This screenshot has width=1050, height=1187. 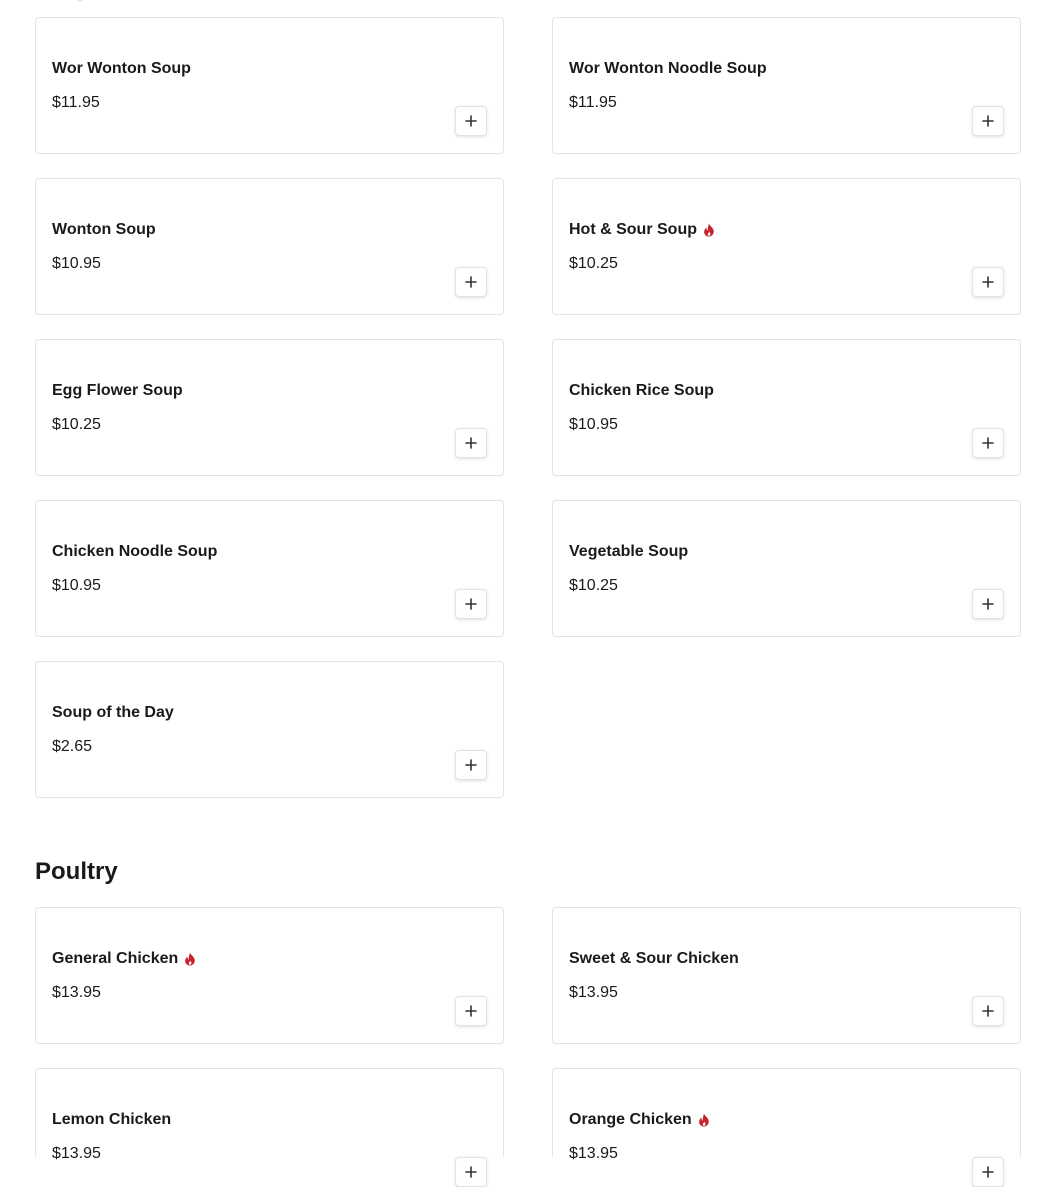 What do you see at coordinates (124, 959) in the screenshot?
I see `item-name: General Chicken` at bounding box center [124, 959].